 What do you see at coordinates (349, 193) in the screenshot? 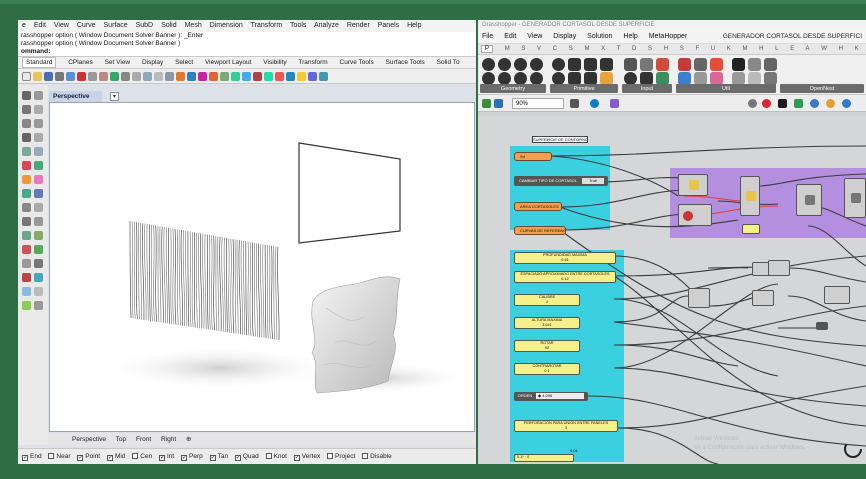
I see `boundary-surface-geometry` at bounding box center [349, 193].